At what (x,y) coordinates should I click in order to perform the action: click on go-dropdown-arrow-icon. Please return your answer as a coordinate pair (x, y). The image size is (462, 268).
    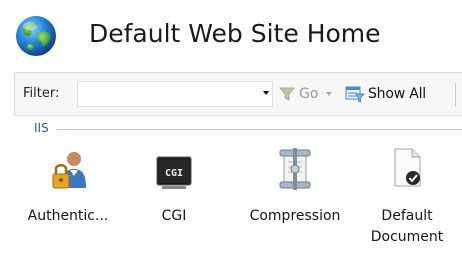
    Looking at the image, I should click on (329, 94).